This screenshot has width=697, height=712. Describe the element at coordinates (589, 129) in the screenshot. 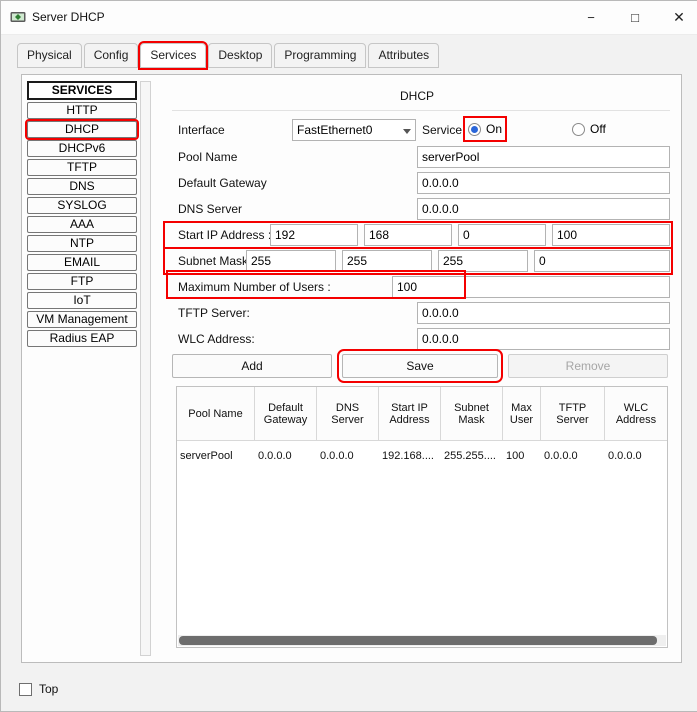

I see `service-off-radio: Off` at that location.